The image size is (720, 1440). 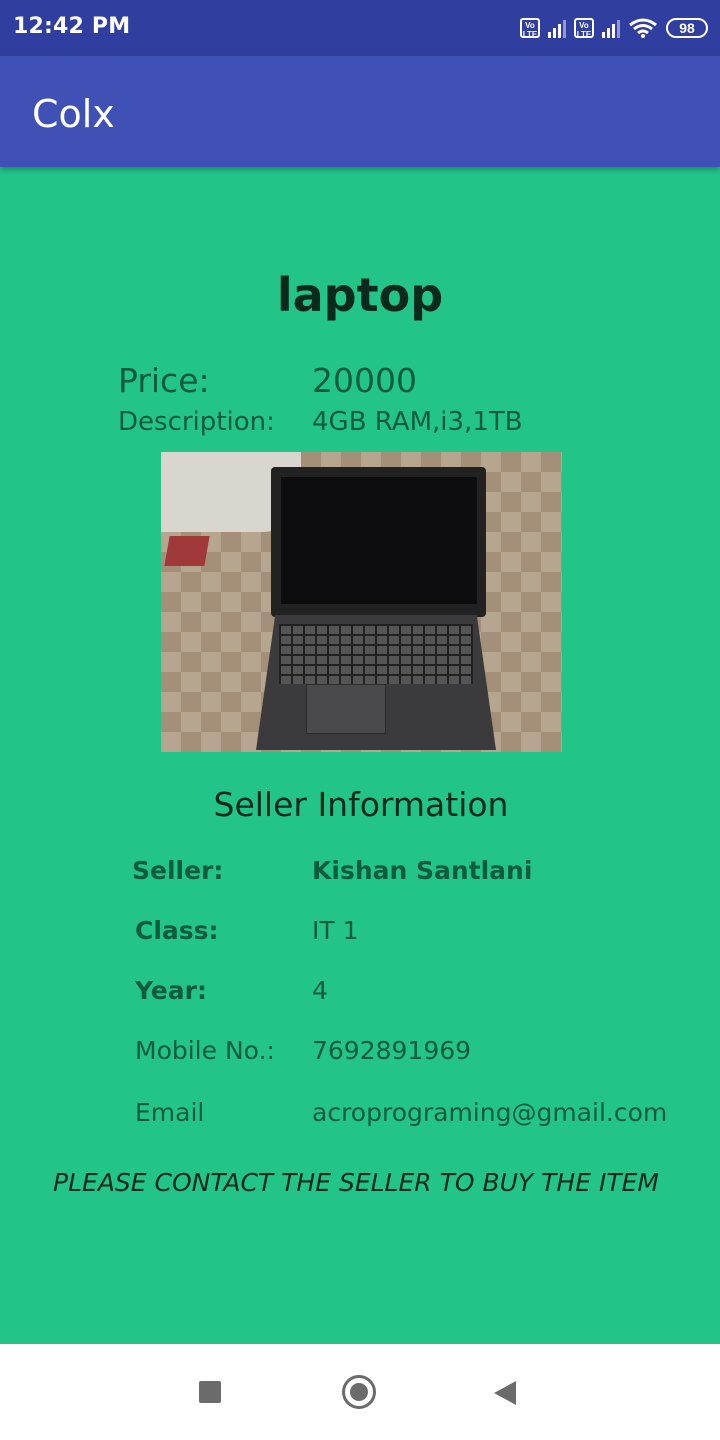 I want to click on mobile-label: Mobile No.:, so click(x=205, y=1050).